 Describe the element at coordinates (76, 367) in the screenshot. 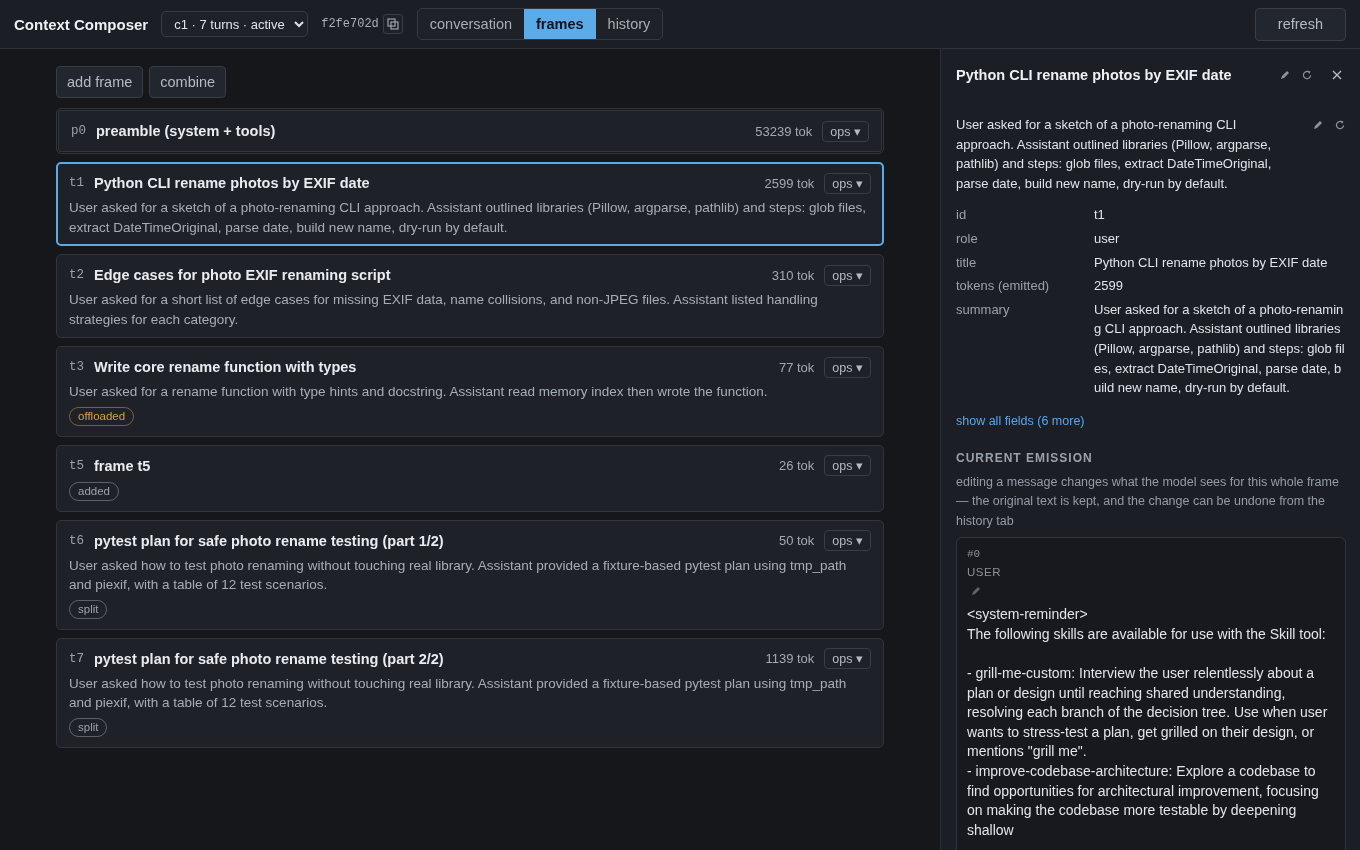

I see `frame-id: t3` at that location.